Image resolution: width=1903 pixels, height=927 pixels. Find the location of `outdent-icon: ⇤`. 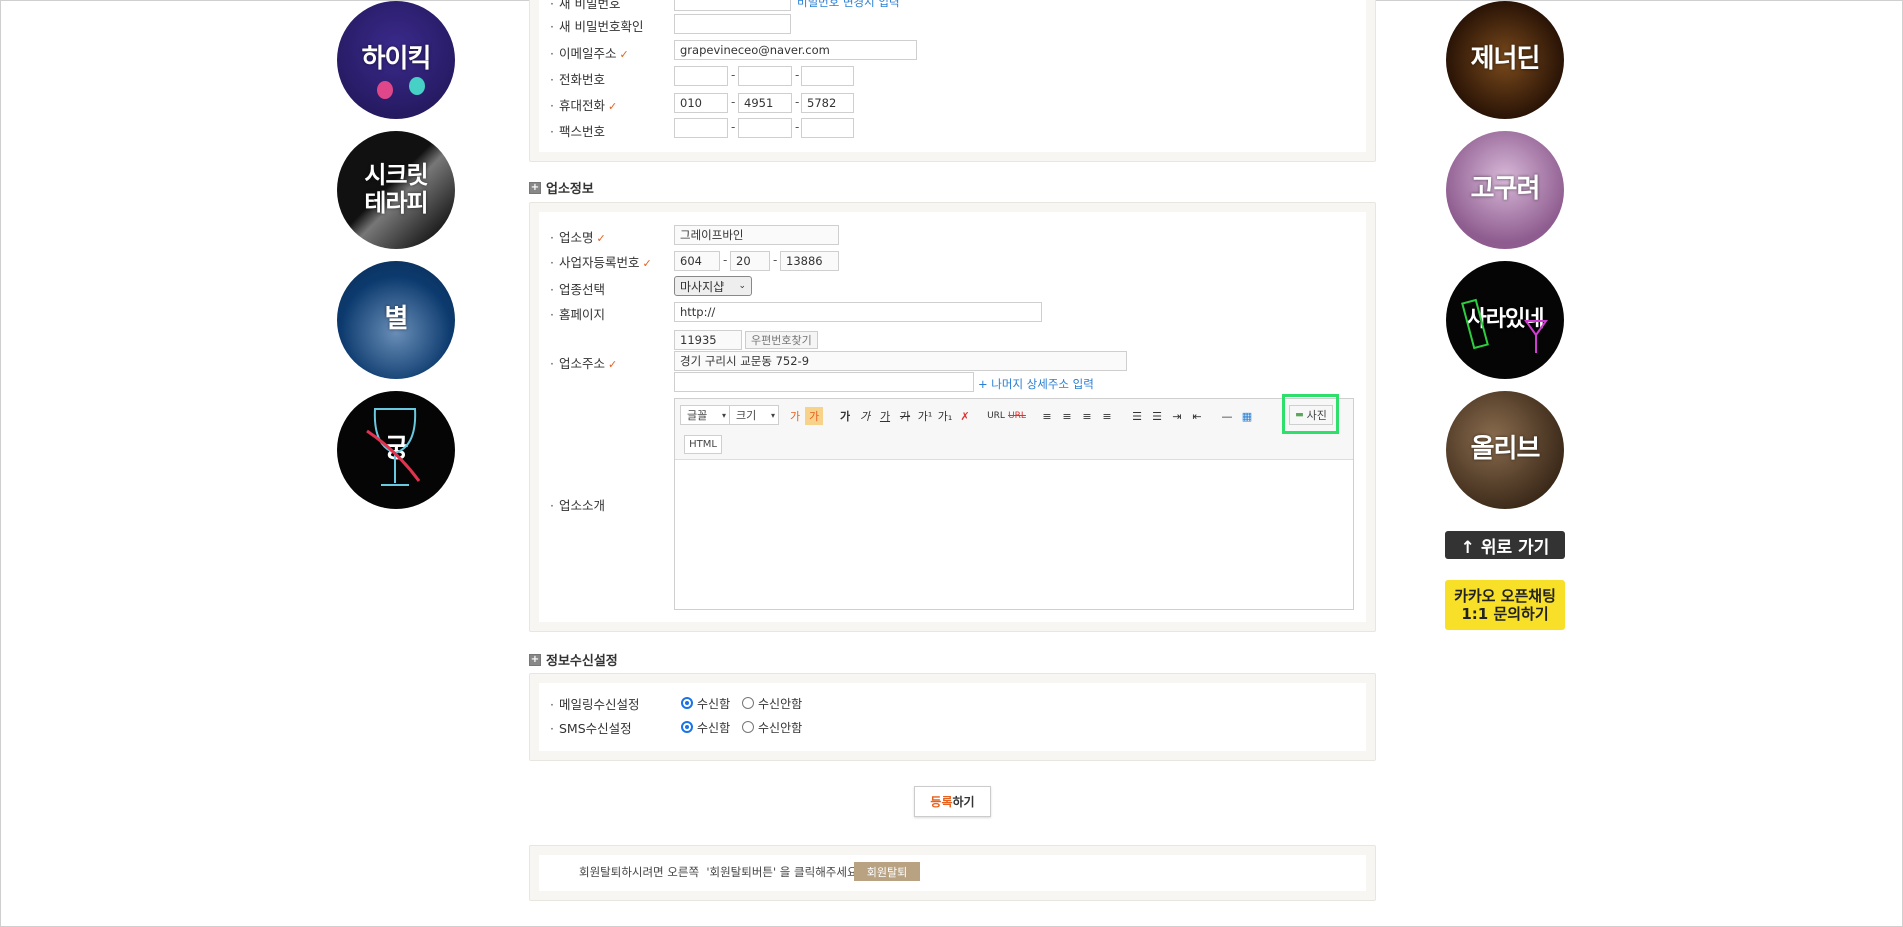

outdent-icon: ⇤ is located at coordinates (1197, 416).